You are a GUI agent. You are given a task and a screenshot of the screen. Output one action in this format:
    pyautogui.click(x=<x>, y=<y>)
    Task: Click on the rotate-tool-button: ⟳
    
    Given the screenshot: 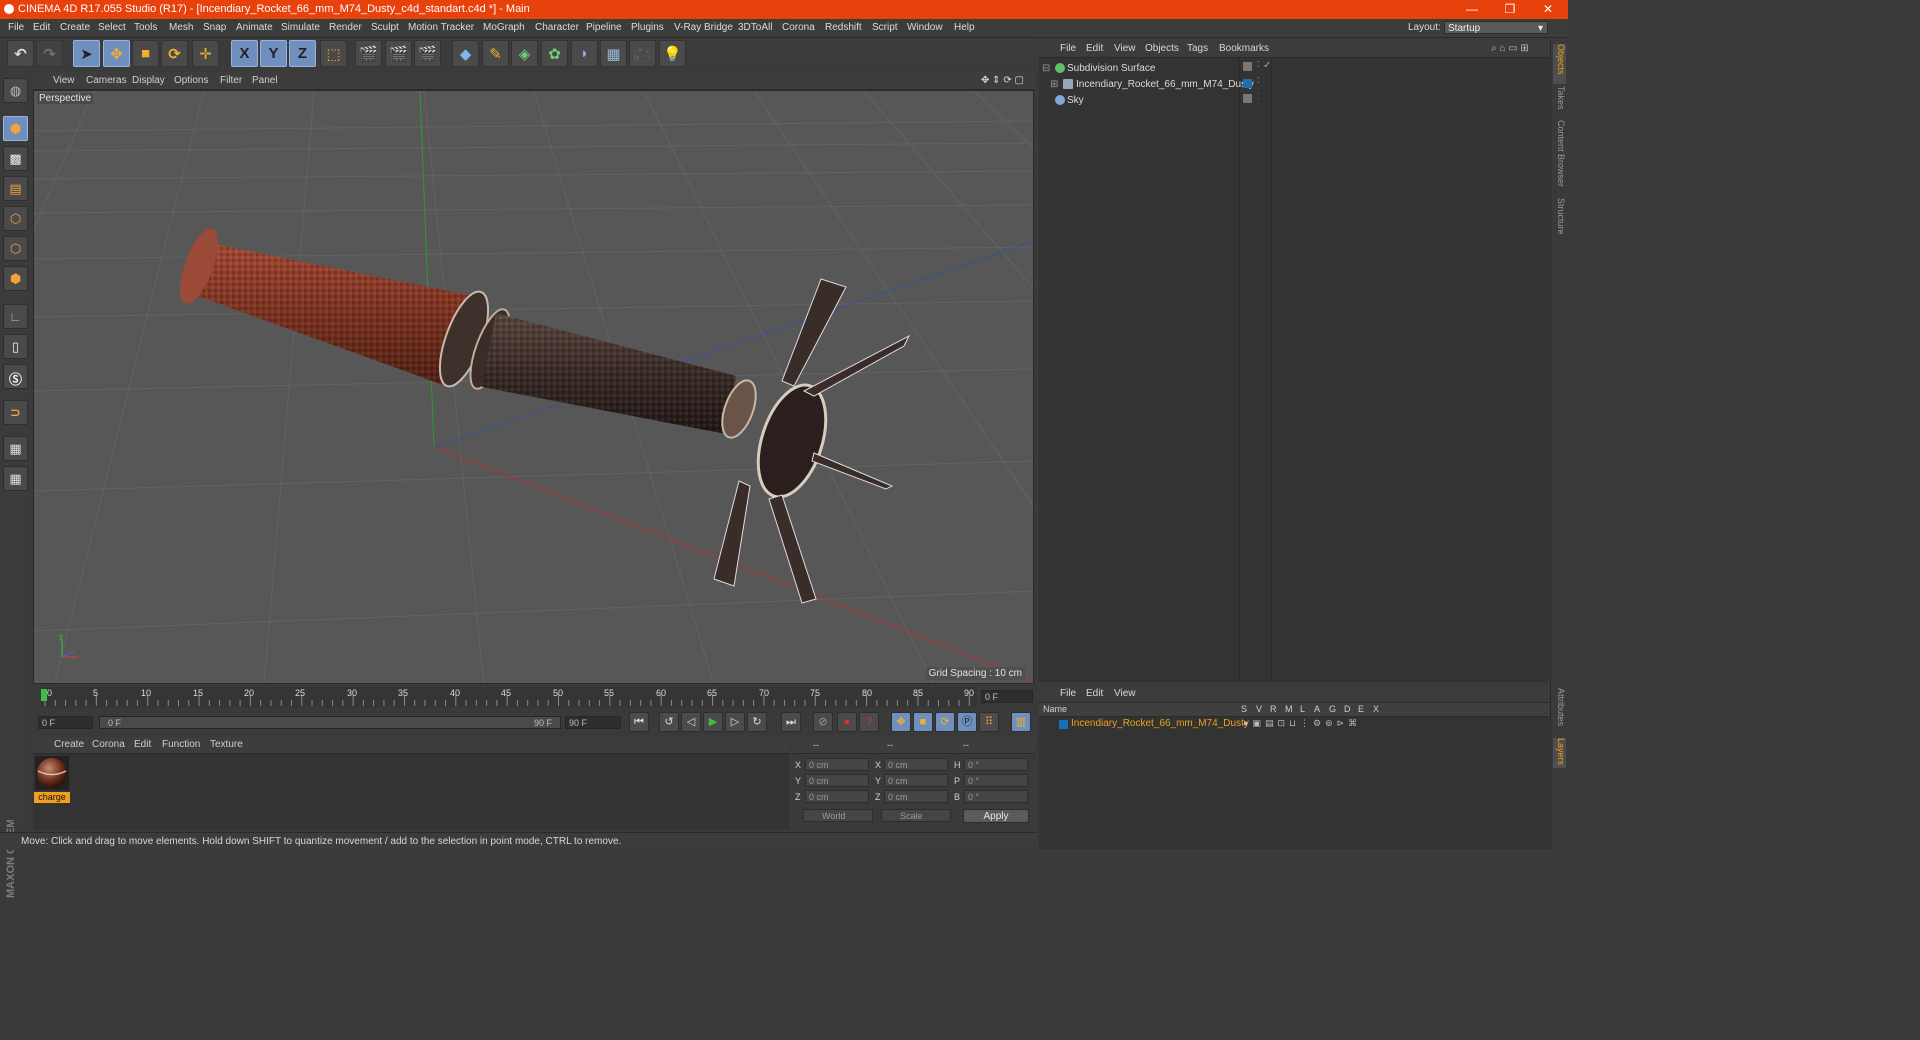 What is the action you would take?
    pyautogui.click(x=174, y=53)
    